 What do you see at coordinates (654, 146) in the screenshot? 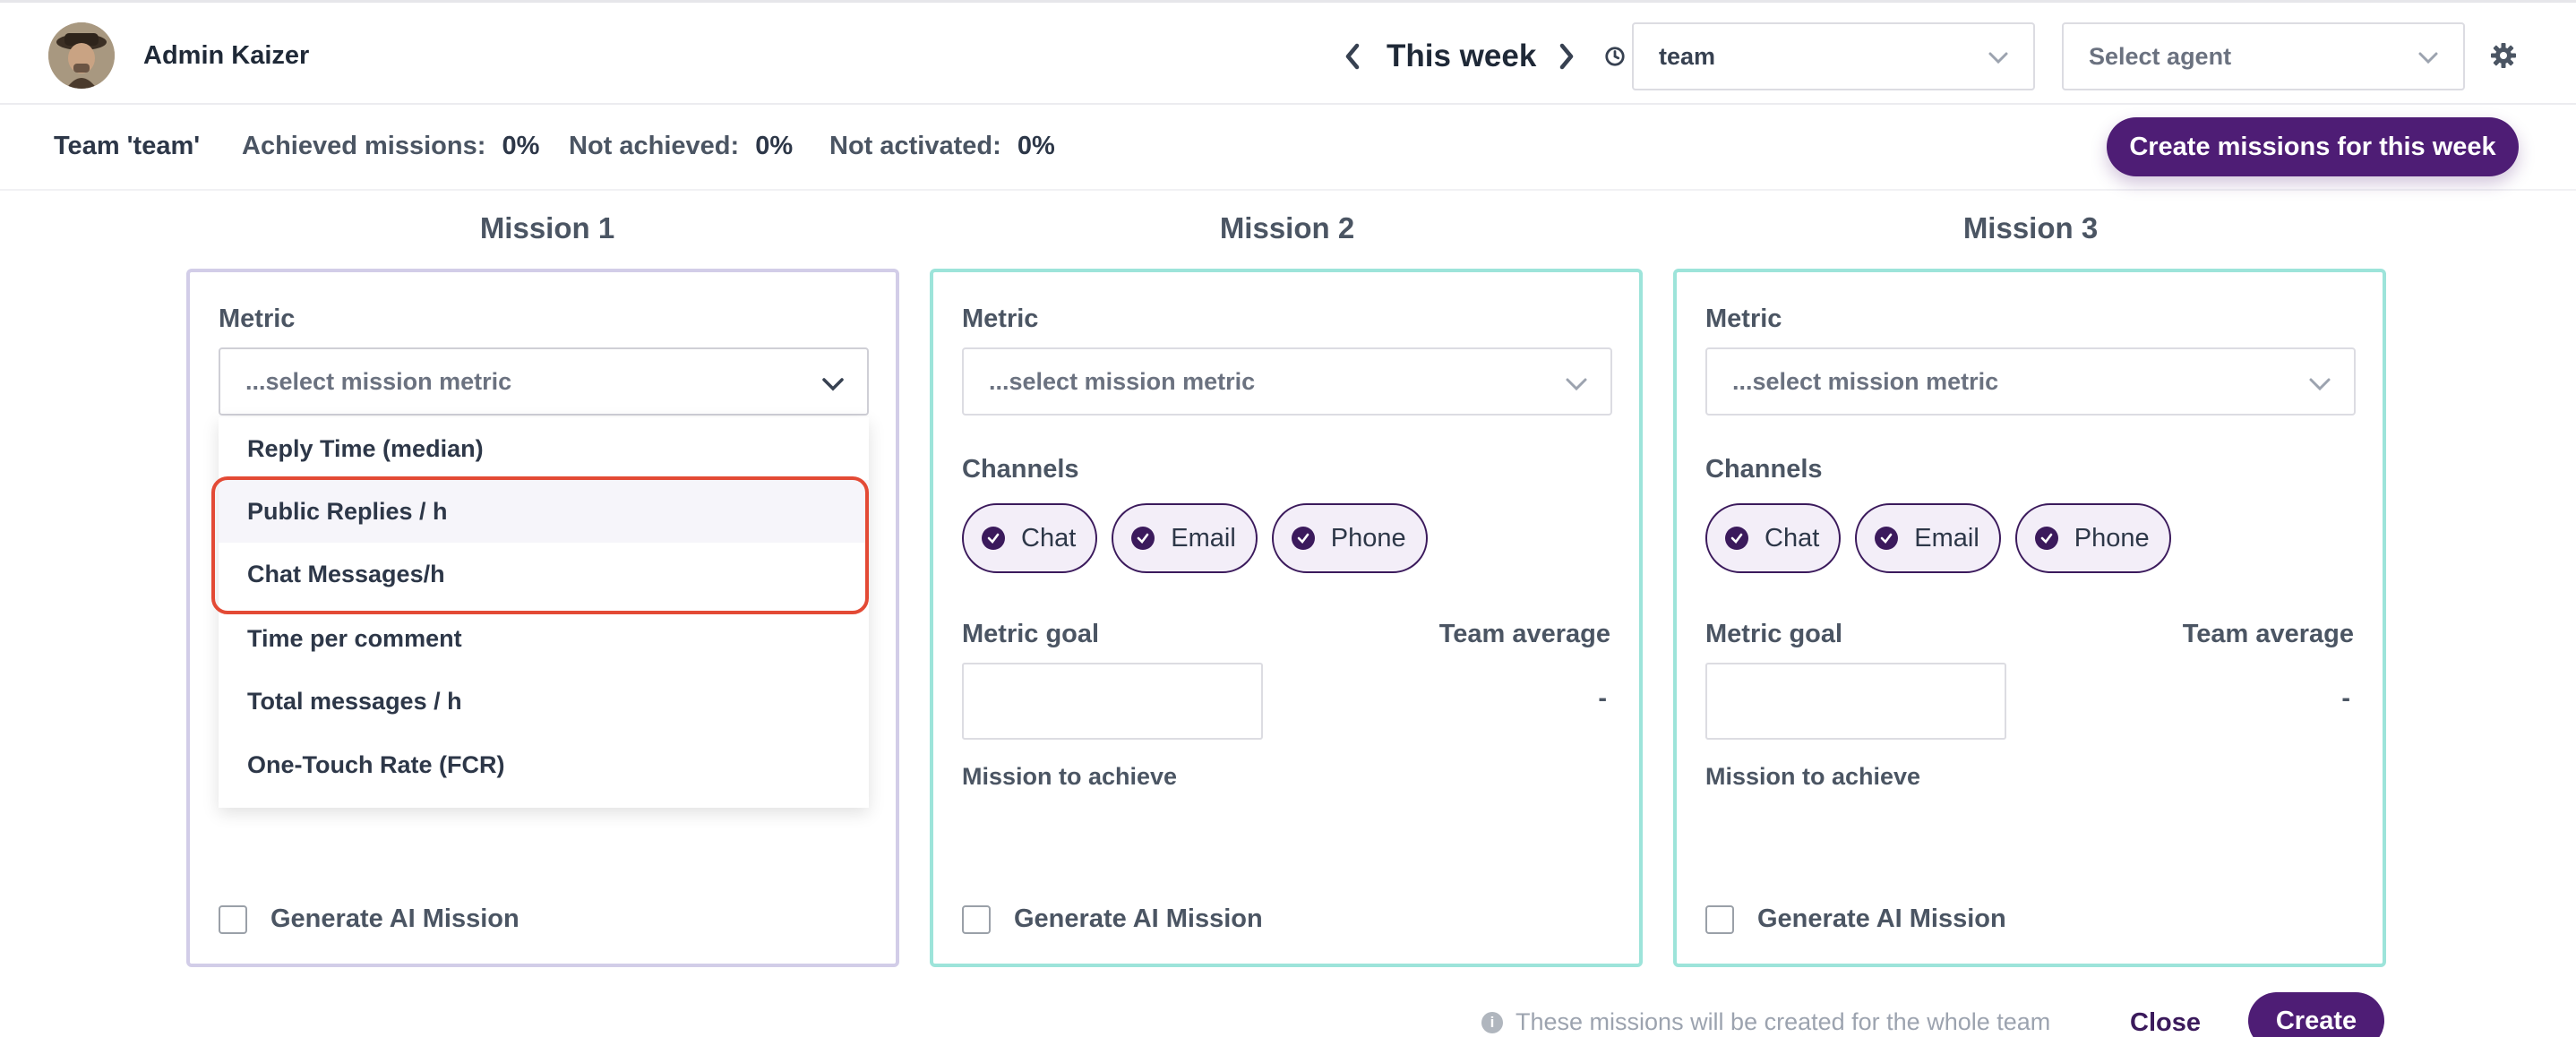
I see `not-achieved-label: Not achieved:` at bounding box center [654, 146].